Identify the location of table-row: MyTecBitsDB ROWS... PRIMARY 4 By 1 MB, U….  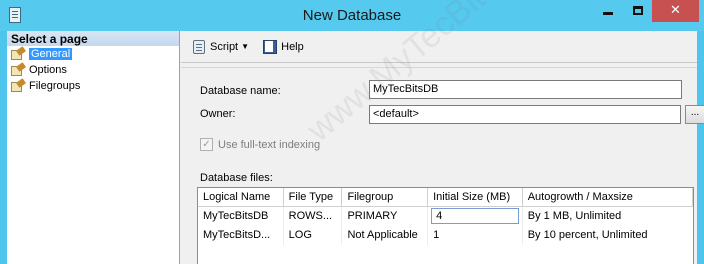
(445, 216).